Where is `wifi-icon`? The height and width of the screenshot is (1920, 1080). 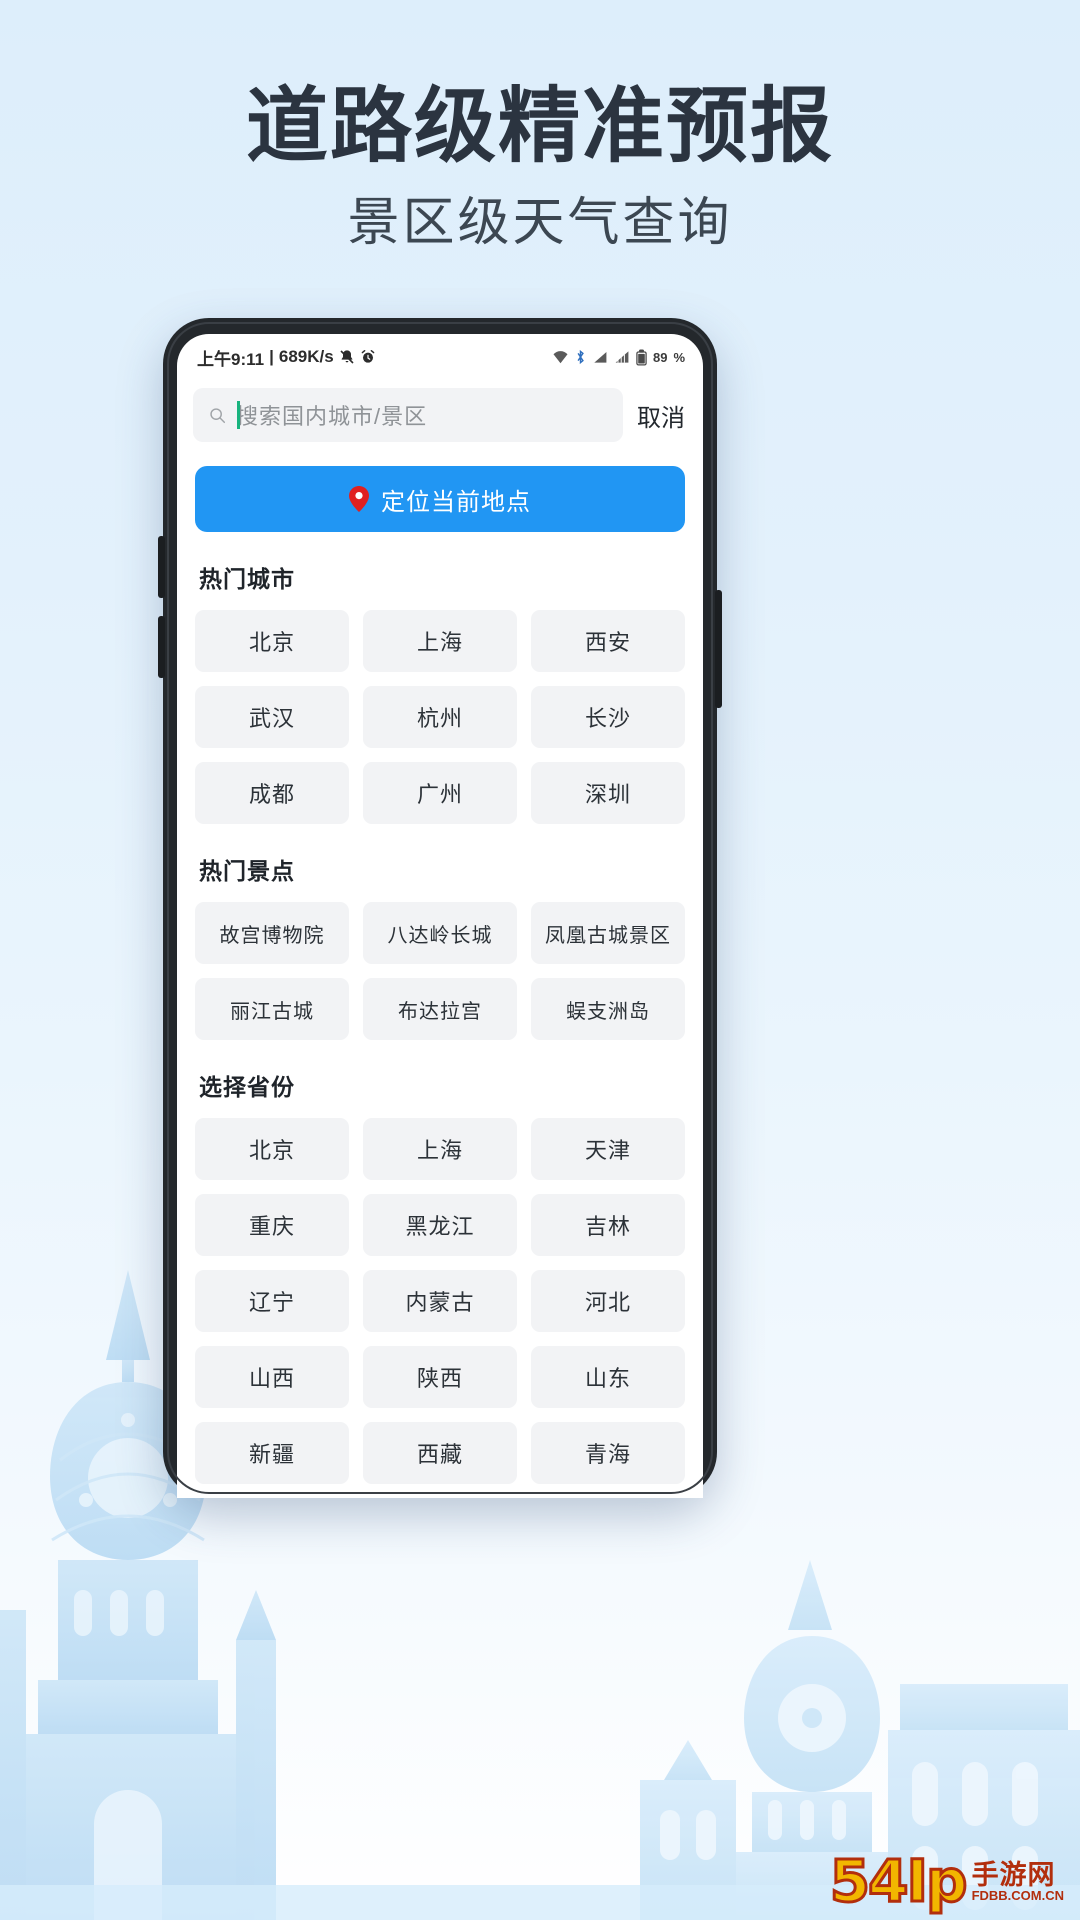 wifi-icon is located at coordinates (560, 357).